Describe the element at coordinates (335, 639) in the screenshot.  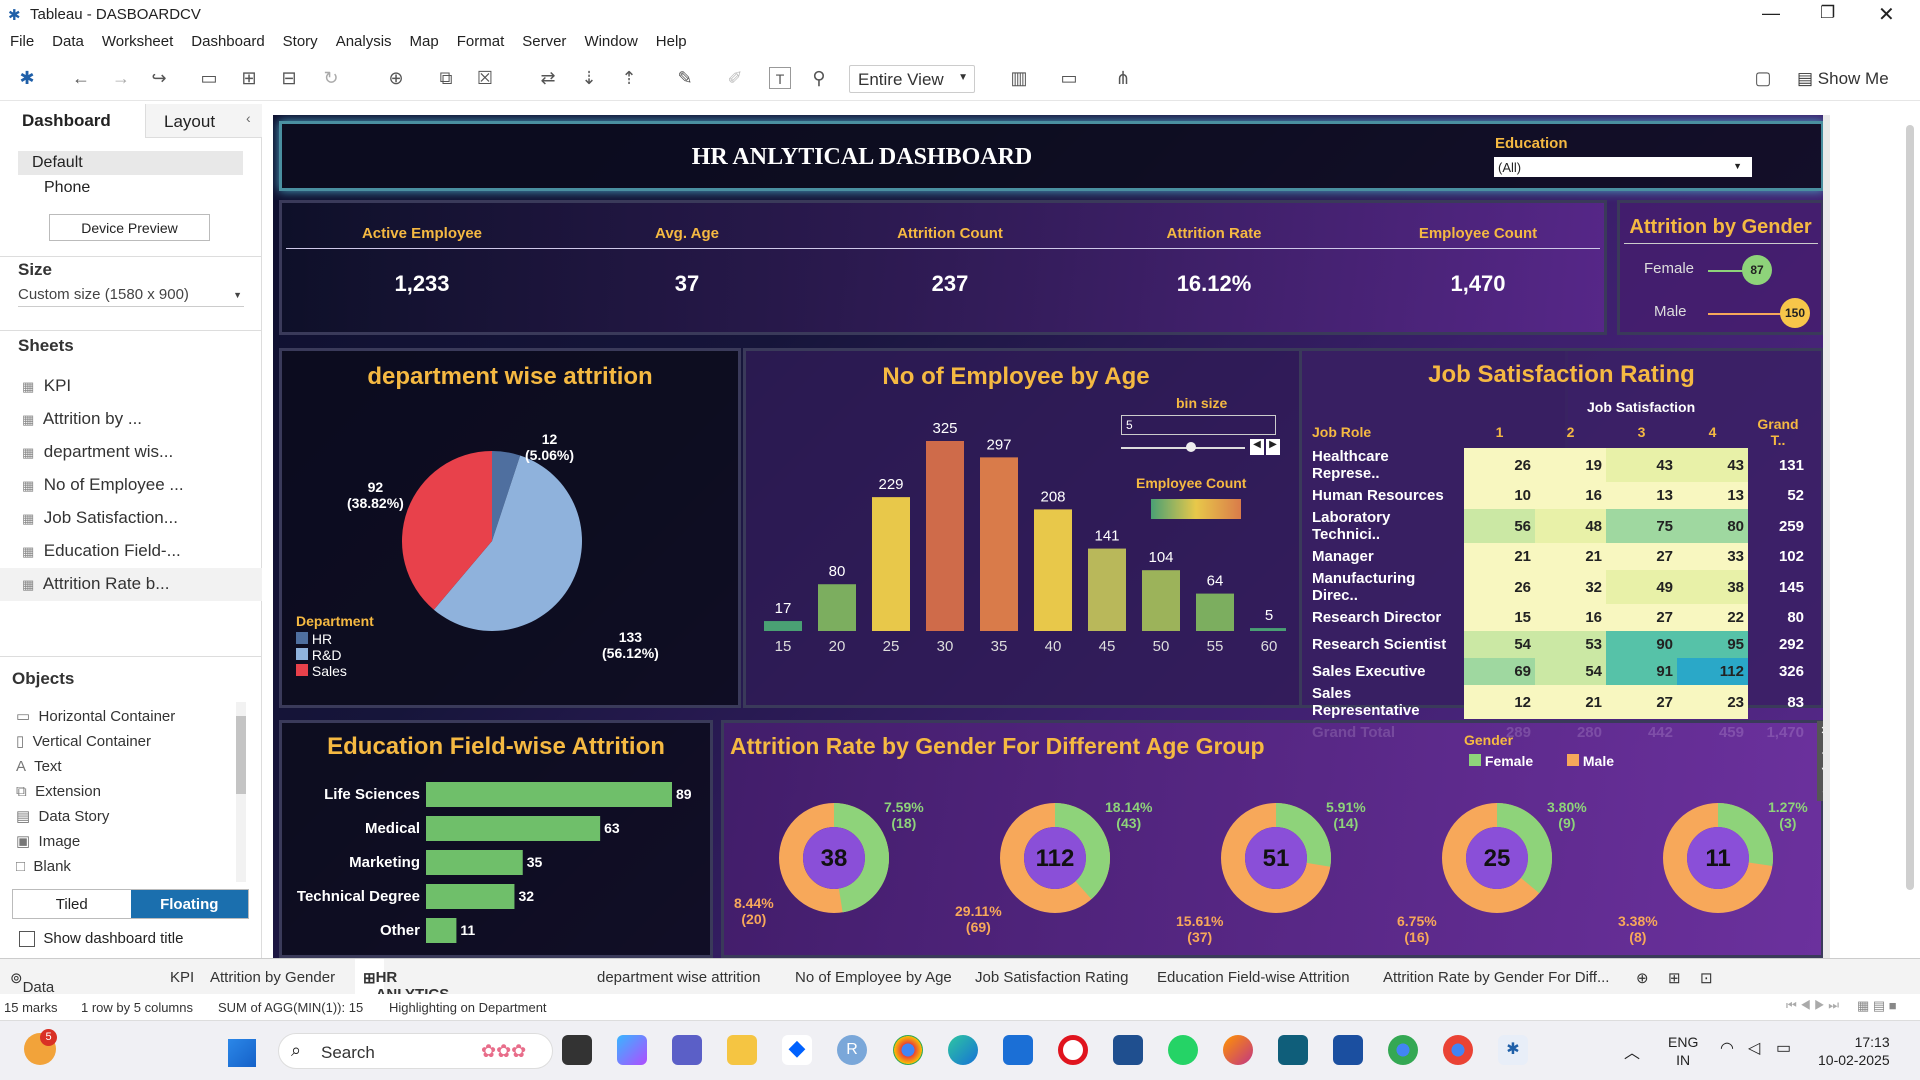
I see `legend-item: HR` at that location.